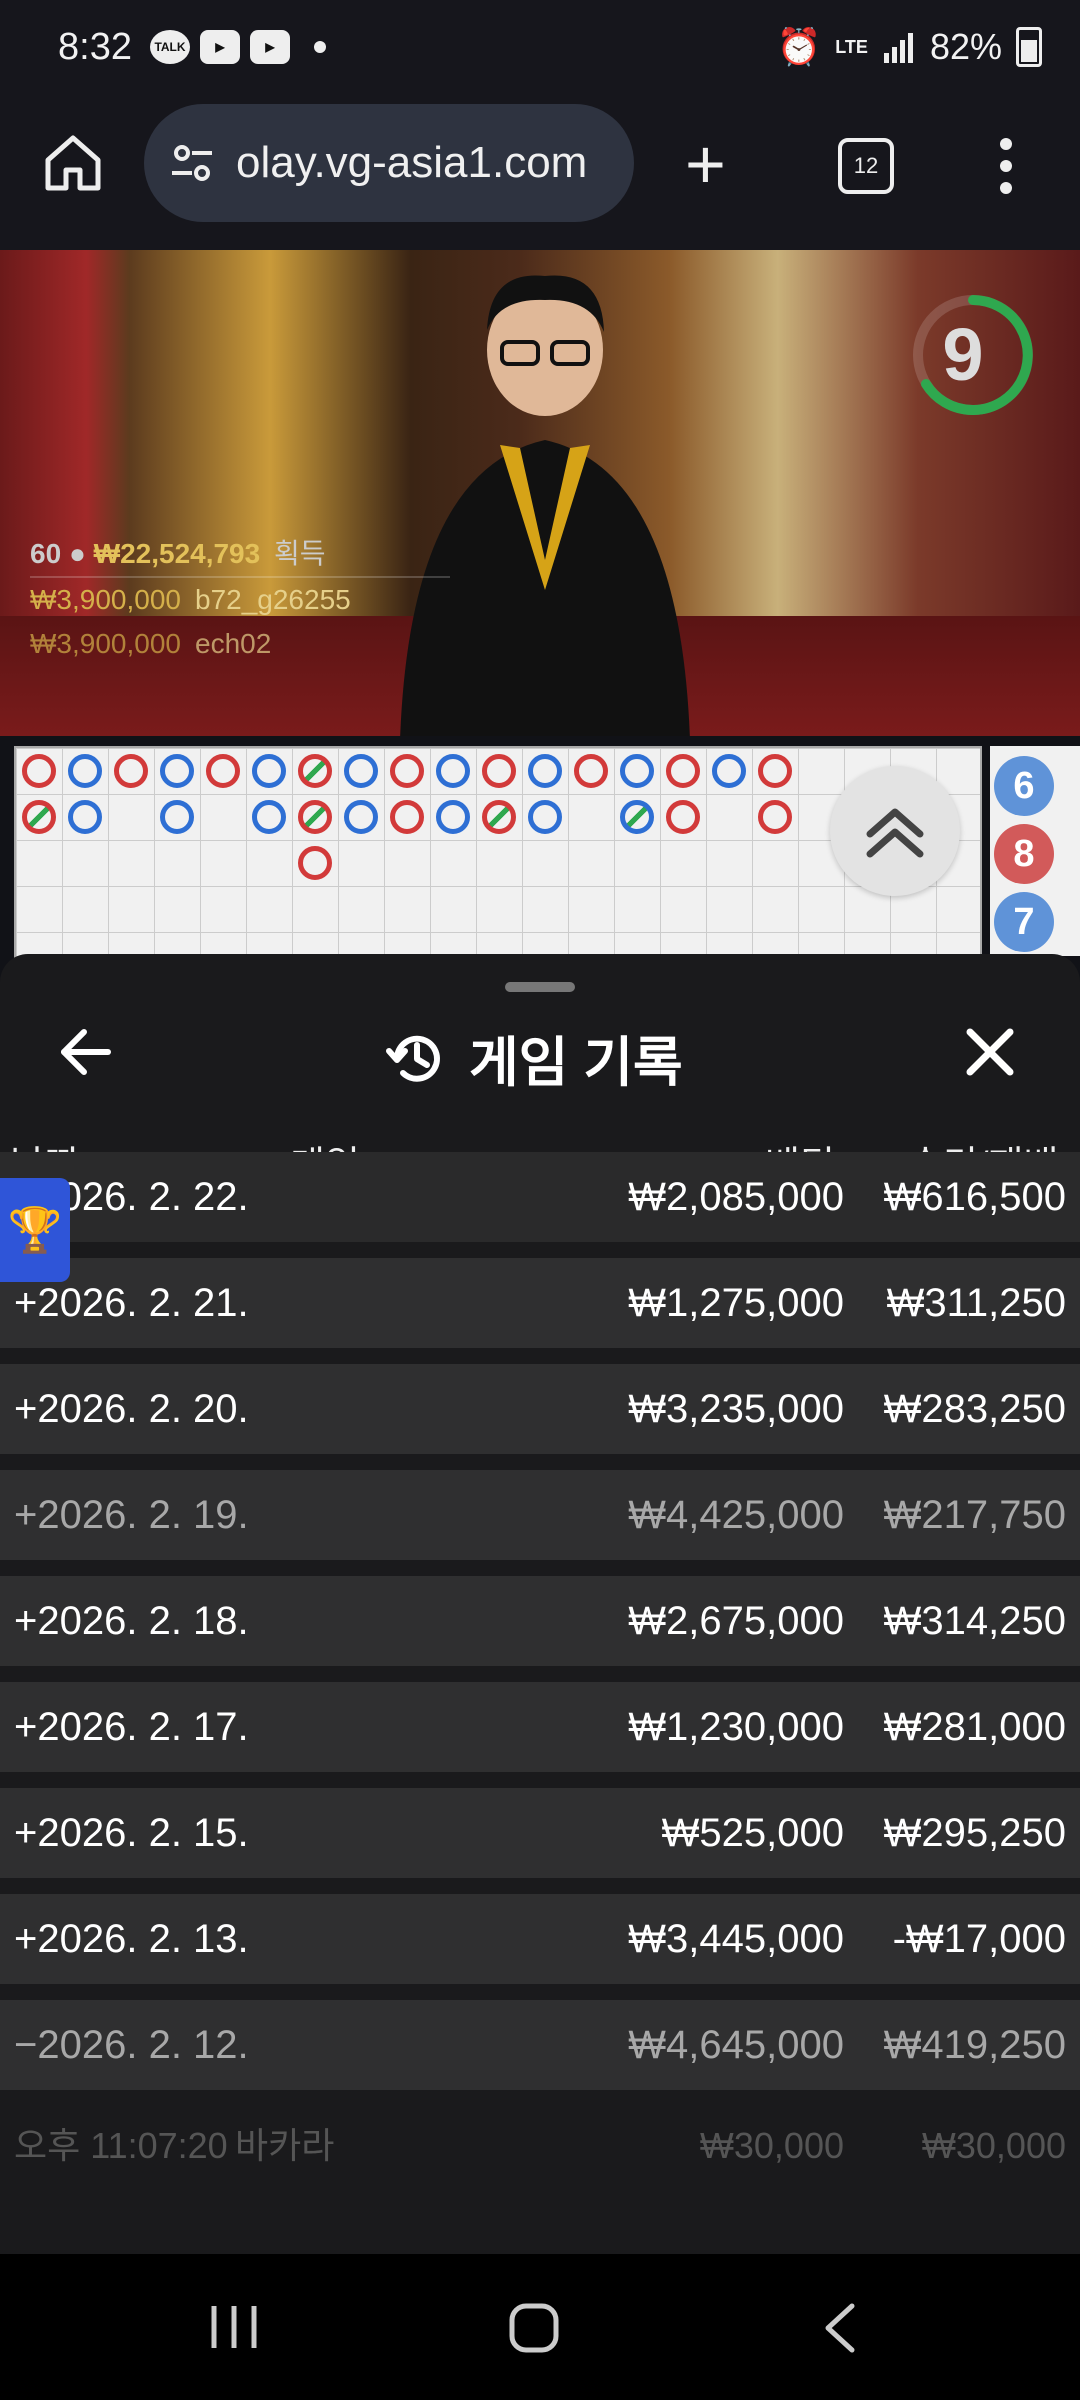 This screenshot has height=2400, width=1080. Describe the element at coordinates (1007, 171) in the screenshot. I see `more-menu-icon` at that location.